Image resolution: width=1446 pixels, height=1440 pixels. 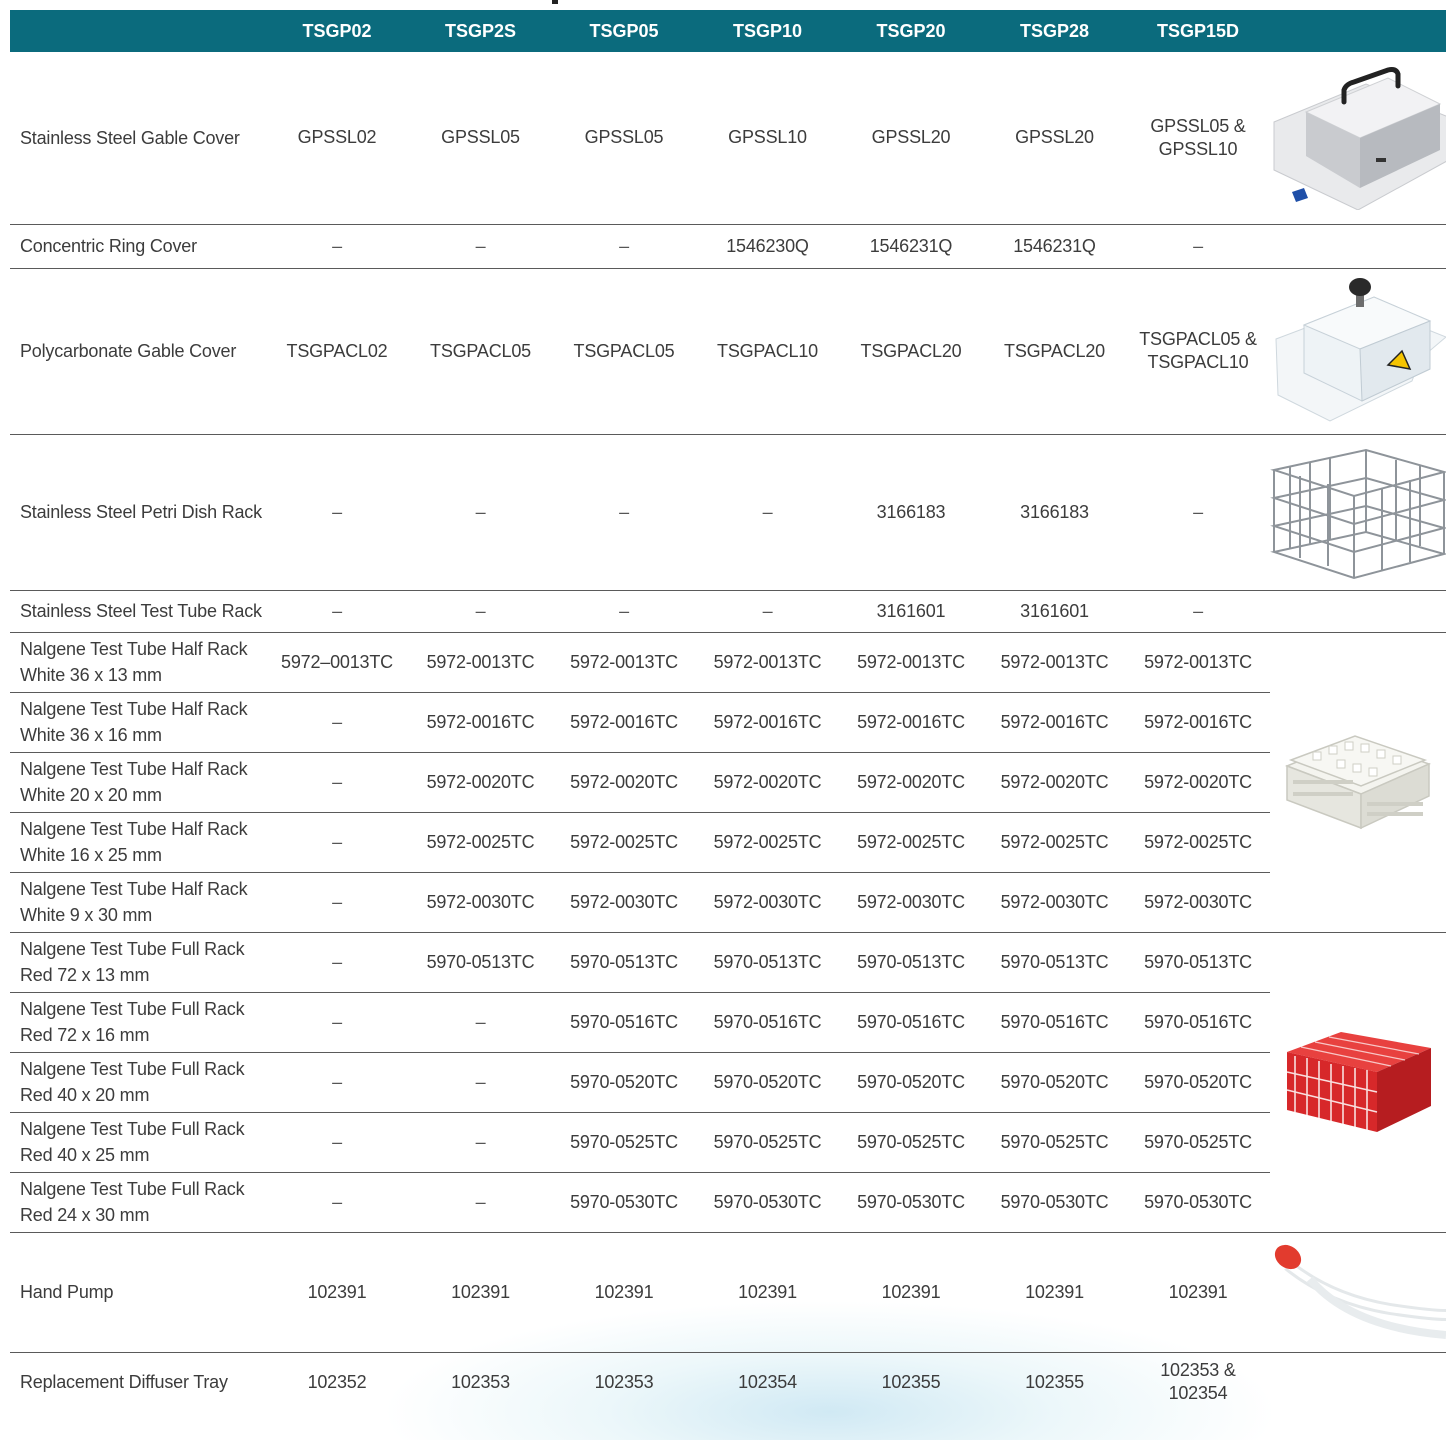 I want to click on part-number-cell: TSGPACL05, so click(x=480, y=350).